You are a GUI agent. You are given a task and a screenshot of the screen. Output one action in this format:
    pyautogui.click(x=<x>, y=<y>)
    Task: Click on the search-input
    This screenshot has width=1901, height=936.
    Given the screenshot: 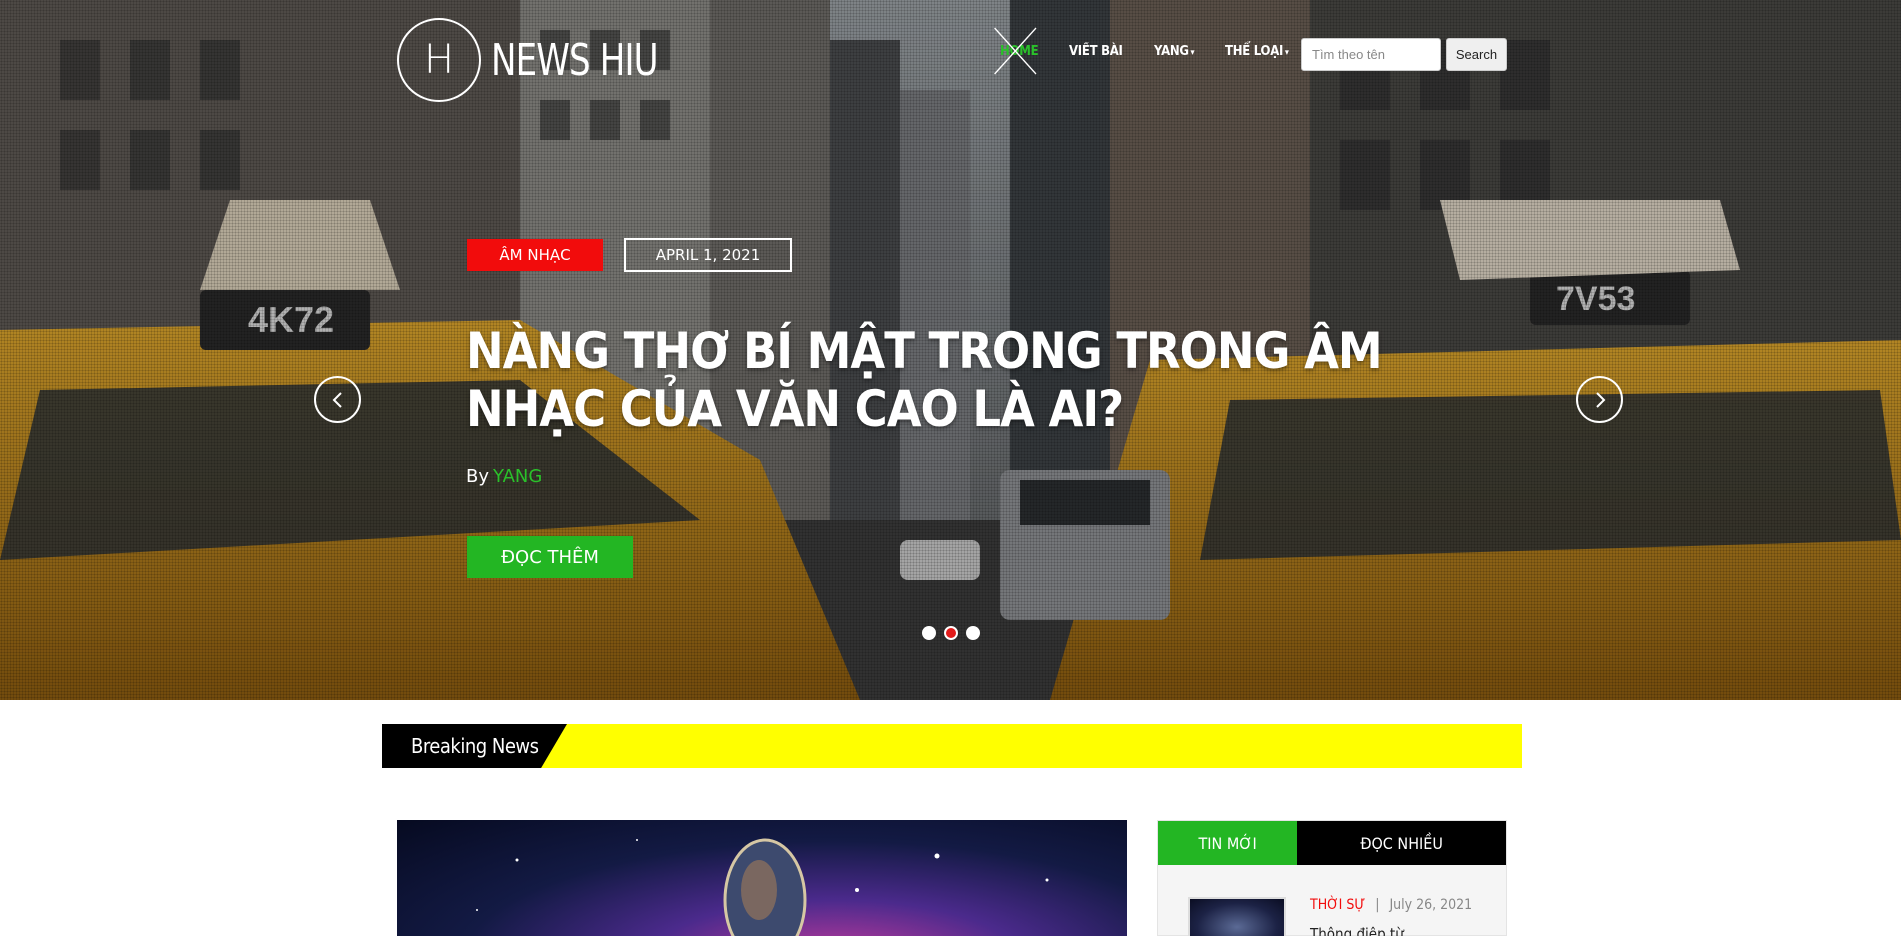 What is the action you would take?
    pyautogui.click(x=1371, y=54)
    